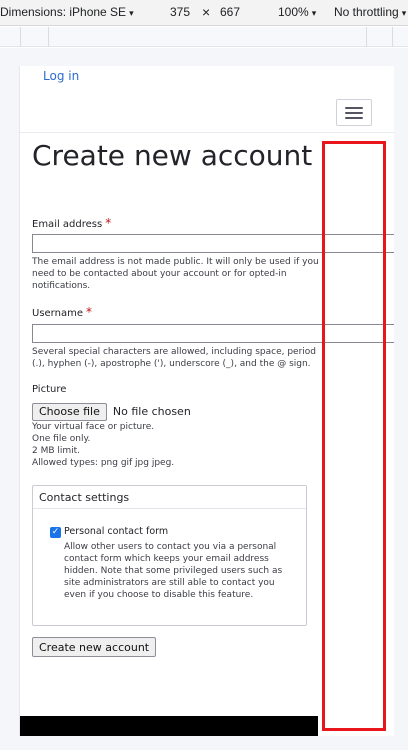 This screenshot has height=750, width=408. I want to click on choose-file-button: Choose file, so click(69, 411).